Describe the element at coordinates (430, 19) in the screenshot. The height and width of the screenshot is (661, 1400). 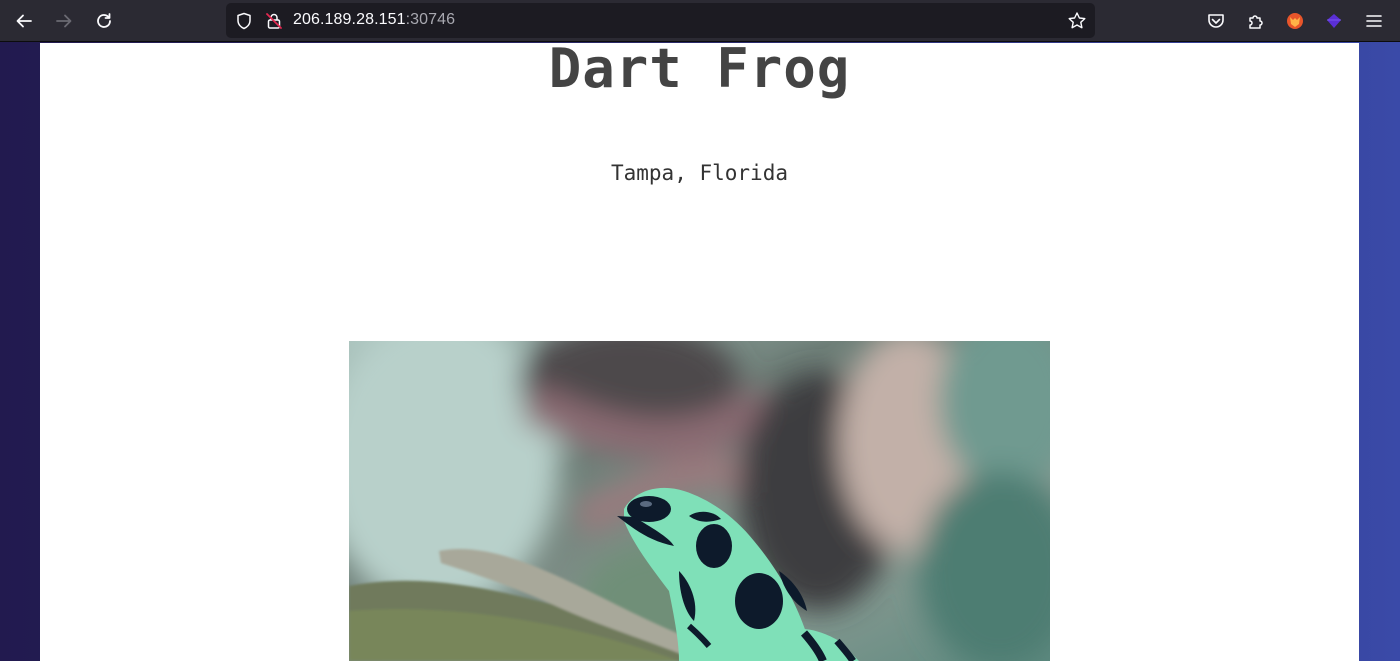
I see `url-port: :30746` at that location.